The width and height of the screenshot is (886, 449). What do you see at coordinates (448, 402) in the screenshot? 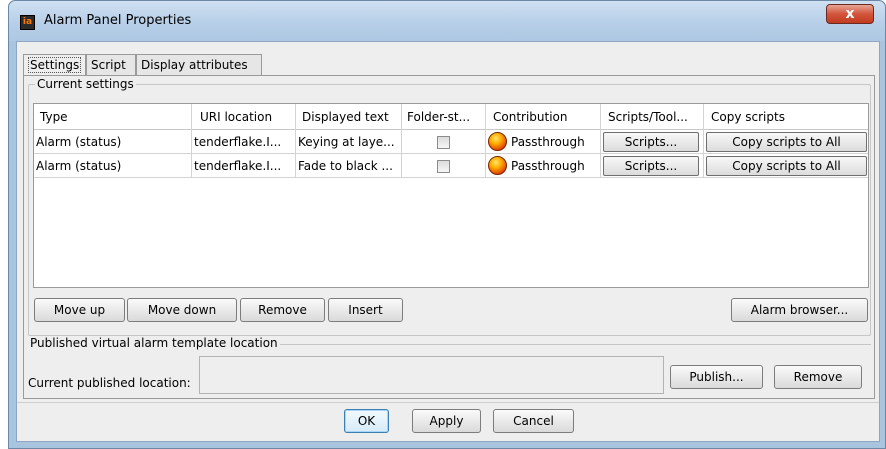
I see `footer-divider` at bounding box center [448, 402].